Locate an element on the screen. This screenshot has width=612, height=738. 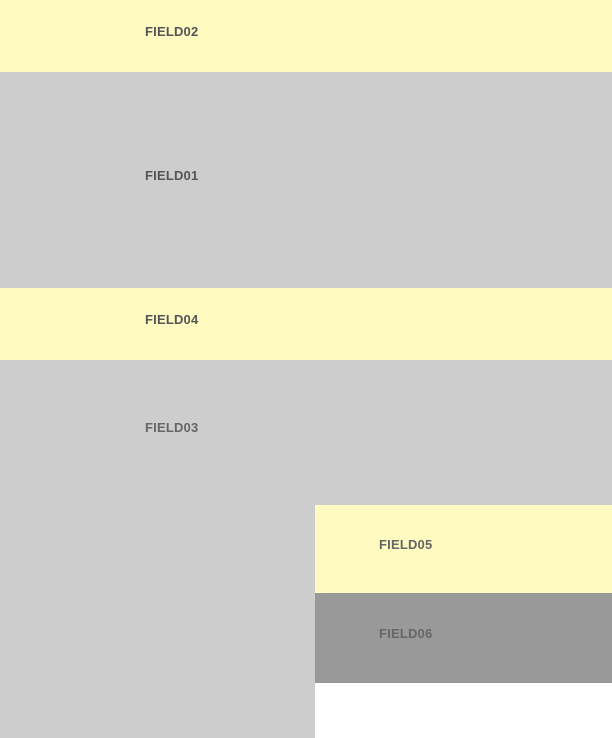
field06-region: FIELD06 is located at coordinates (463, 638).